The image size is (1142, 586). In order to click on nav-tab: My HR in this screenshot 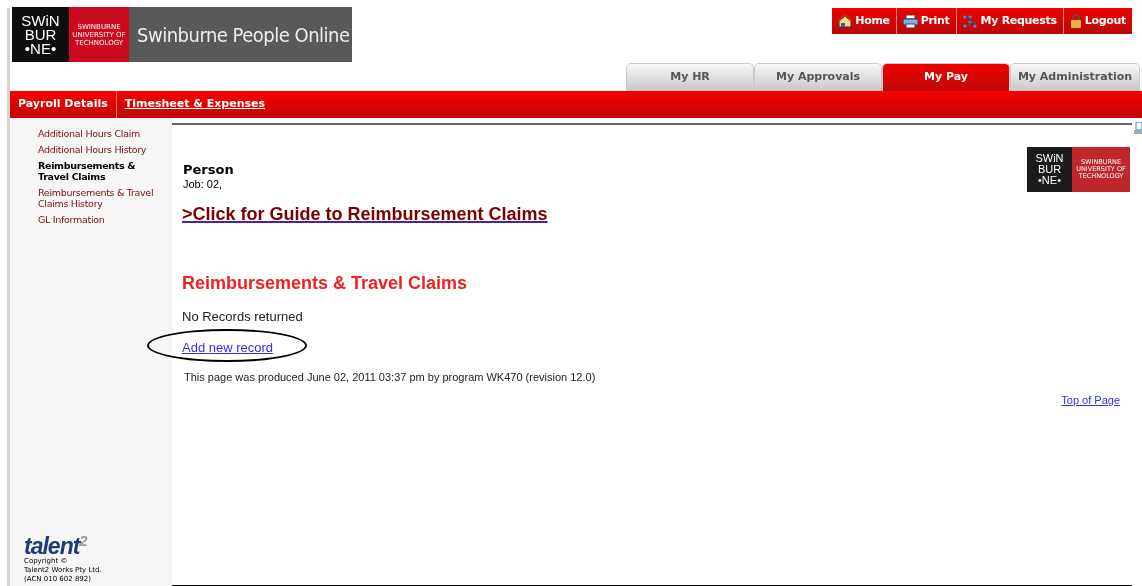, I will do `click(690, 77)`.